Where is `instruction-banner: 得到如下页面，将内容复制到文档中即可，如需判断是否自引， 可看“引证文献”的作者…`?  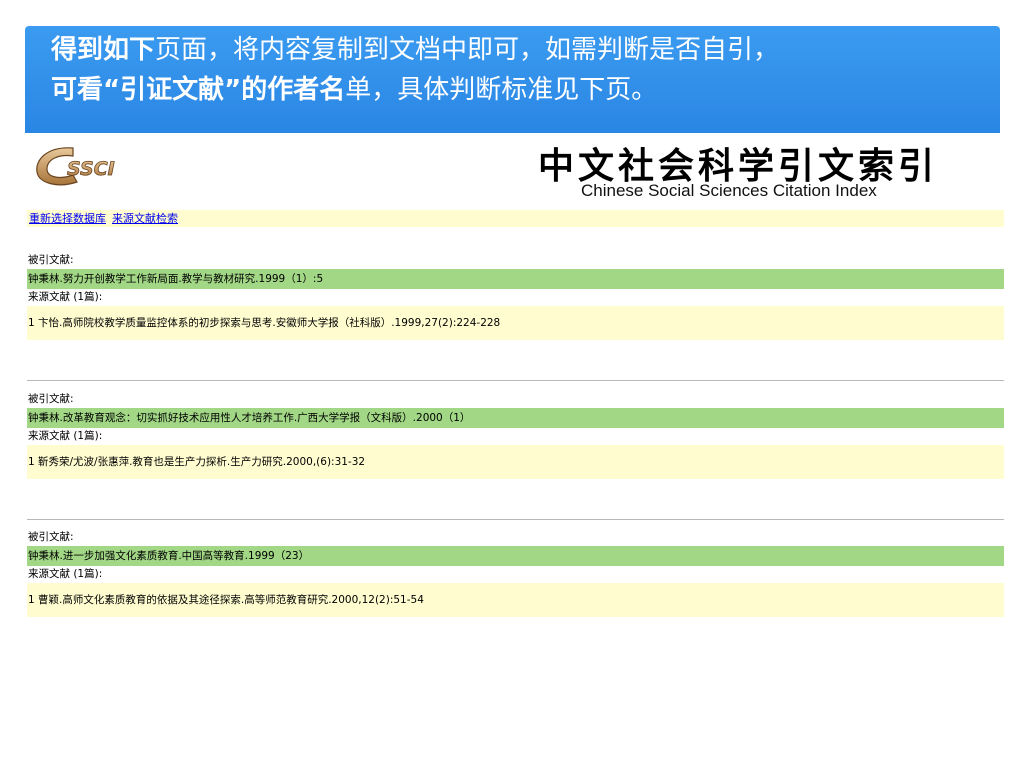 instruction-banner: 得到如下页面，将内容复制到文档中即可，如需判断是否自引， 可看“引证文献”的作者… is located at coordinates (512, 79).